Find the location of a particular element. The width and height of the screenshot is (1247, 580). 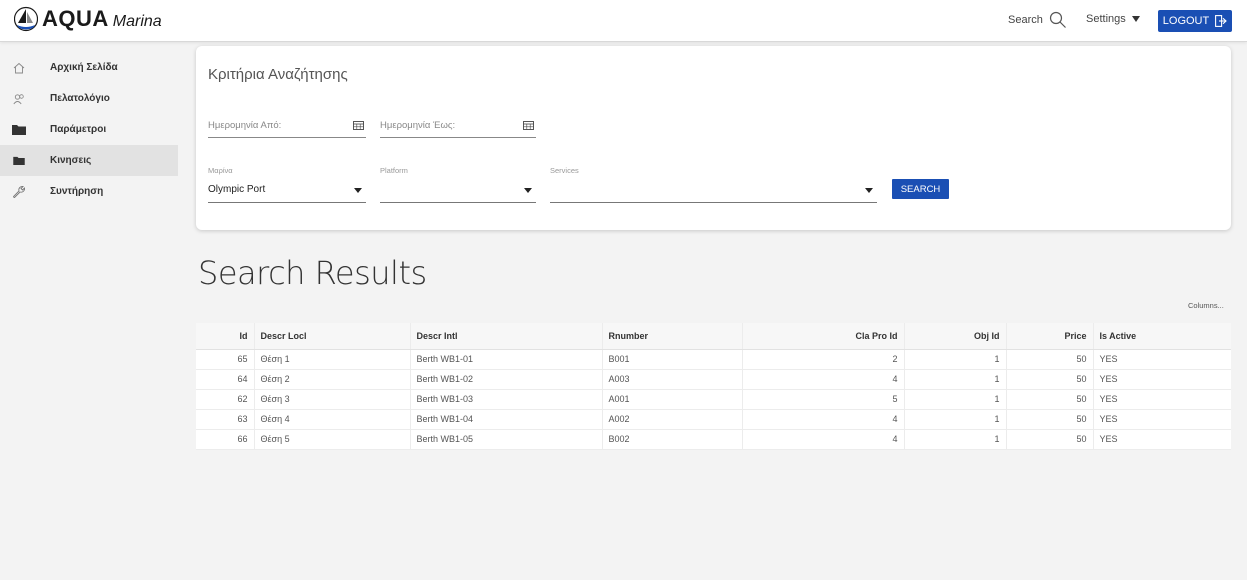

cell-rnumber: A002 is located at coordinates (672, 419).